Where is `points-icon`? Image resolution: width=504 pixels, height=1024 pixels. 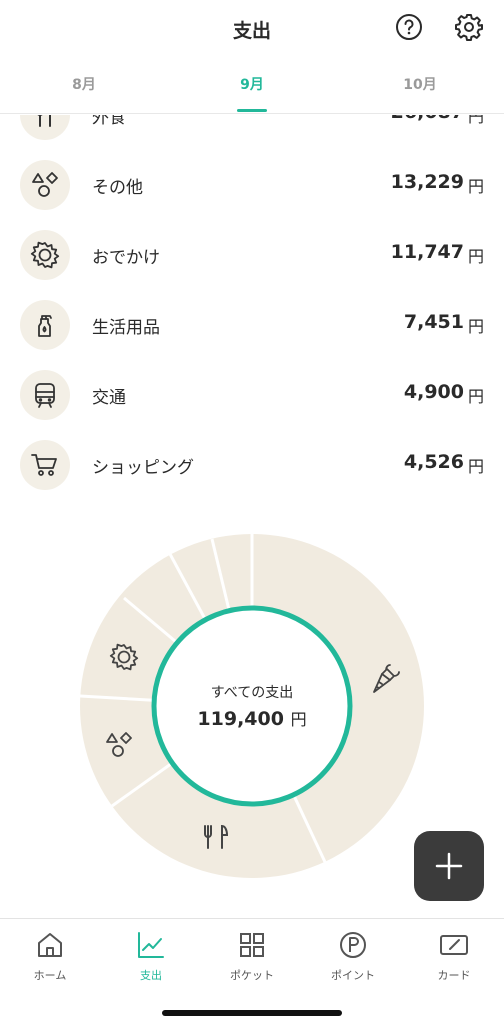 points-icon is located at coordinates (353, 945).